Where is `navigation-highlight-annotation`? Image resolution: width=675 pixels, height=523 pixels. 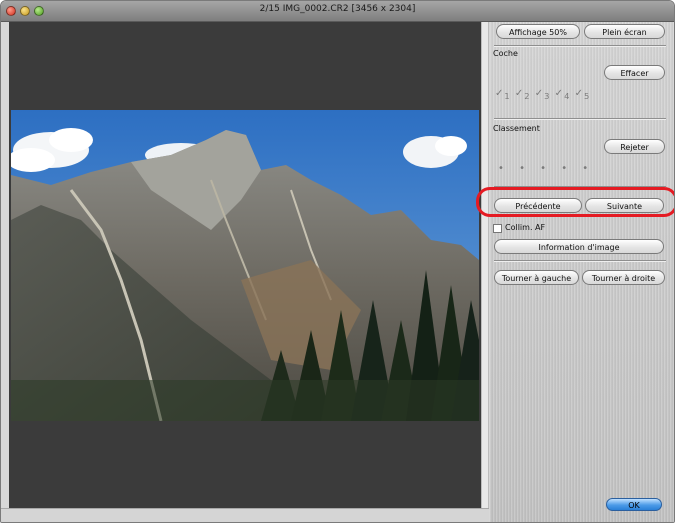 navigation-highlight-annotation is located at coordinates (575, 202).